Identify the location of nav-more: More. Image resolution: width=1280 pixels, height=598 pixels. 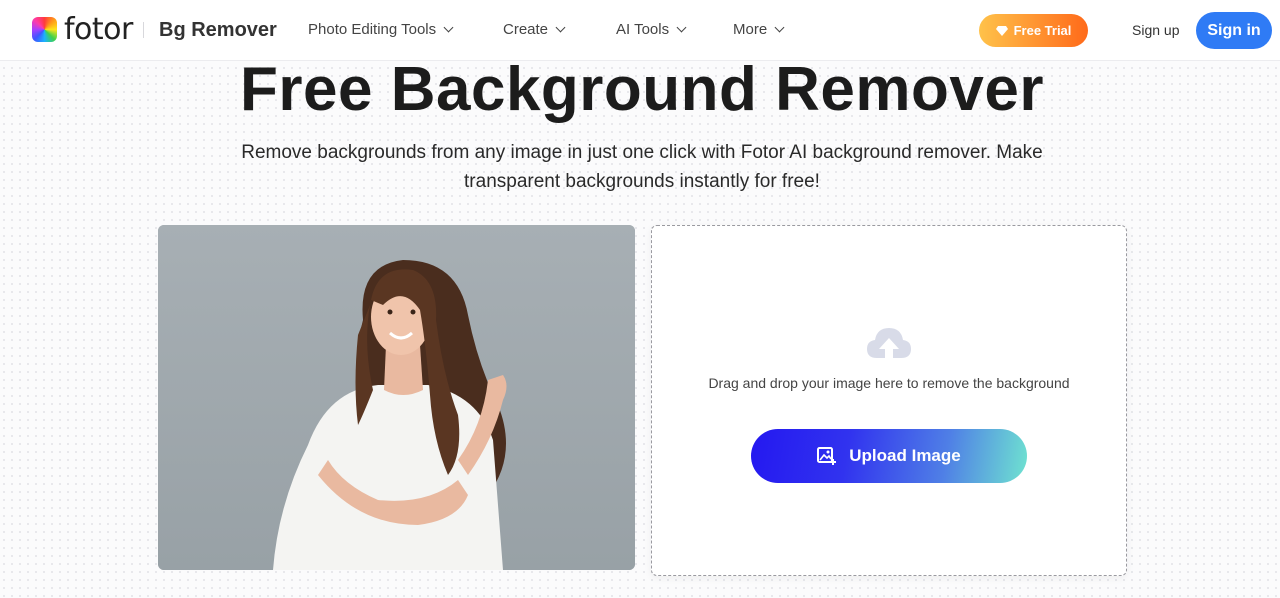
(759, 29).